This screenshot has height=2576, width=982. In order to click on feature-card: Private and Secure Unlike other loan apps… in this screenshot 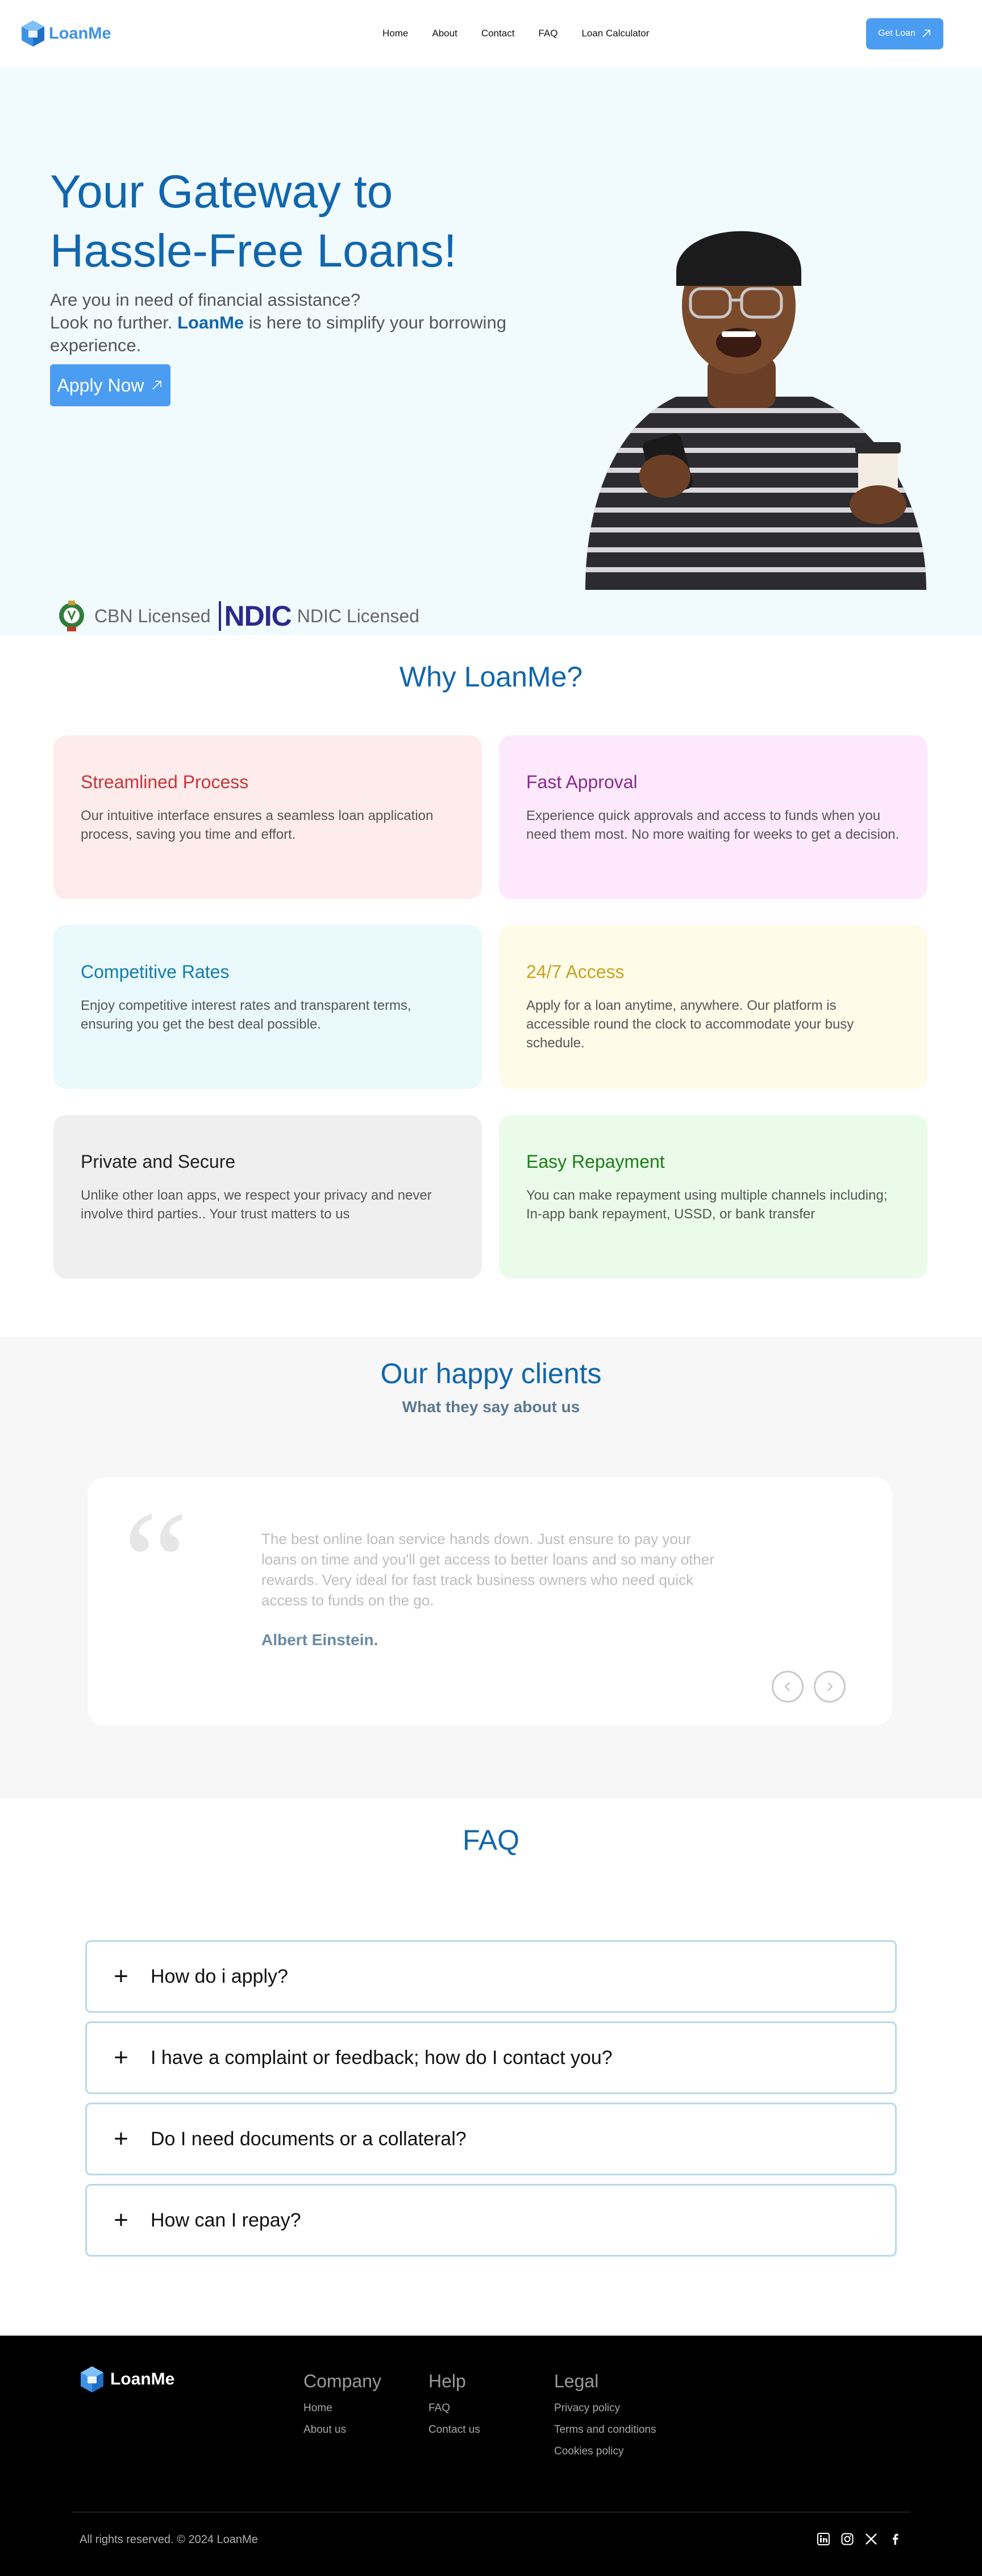, I will do `click(268, 1197)`.